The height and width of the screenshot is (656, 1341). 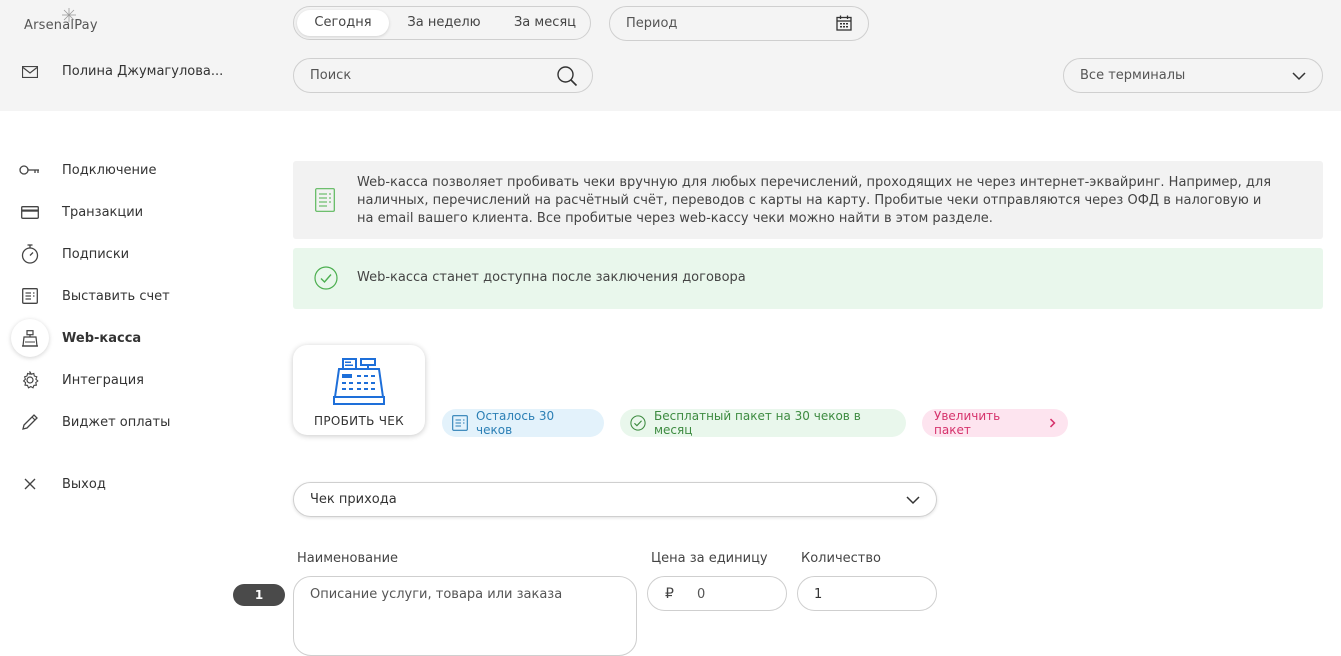 What do you see at coordinates (348, 558) in the screenshot?
I see `name-label: Наименование` at bounding box center [348, 558].